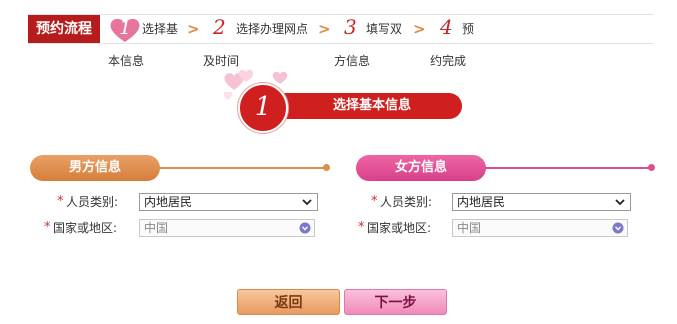  What do you see at coordinates (219, 27) in the screenshot?
I see `step-2-number: 2` at bounding box center [219, 27].